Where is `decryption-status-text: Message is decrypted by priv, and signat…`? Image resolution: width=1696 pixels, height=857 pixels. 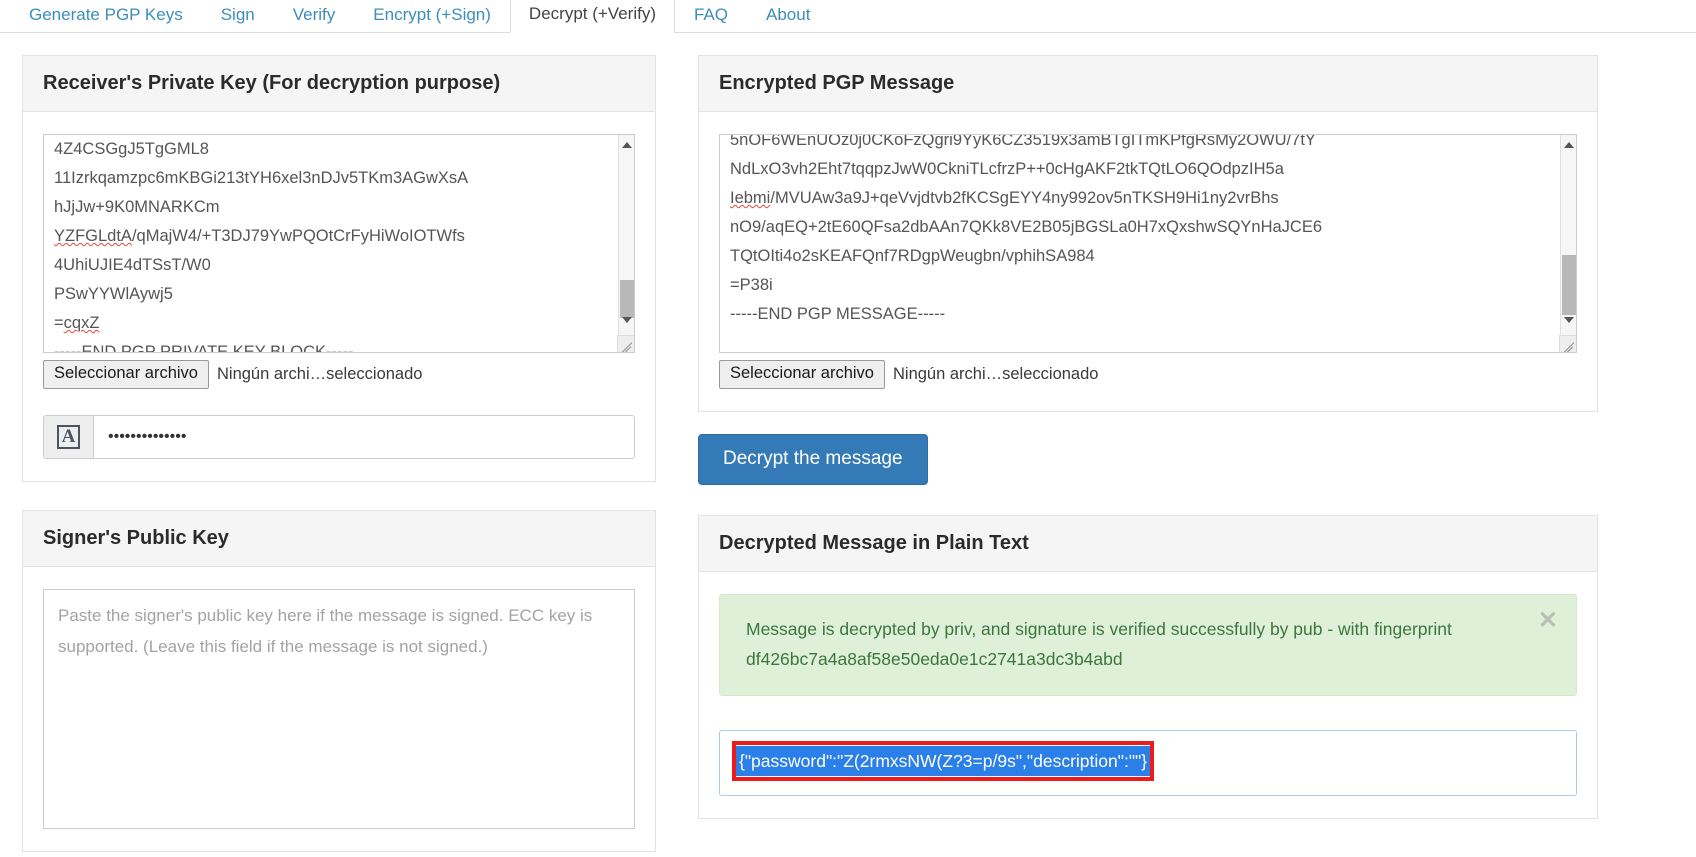 decryption-status-text: Message is decrypted by priv, and signat… is located at coordinates (1099, 643).